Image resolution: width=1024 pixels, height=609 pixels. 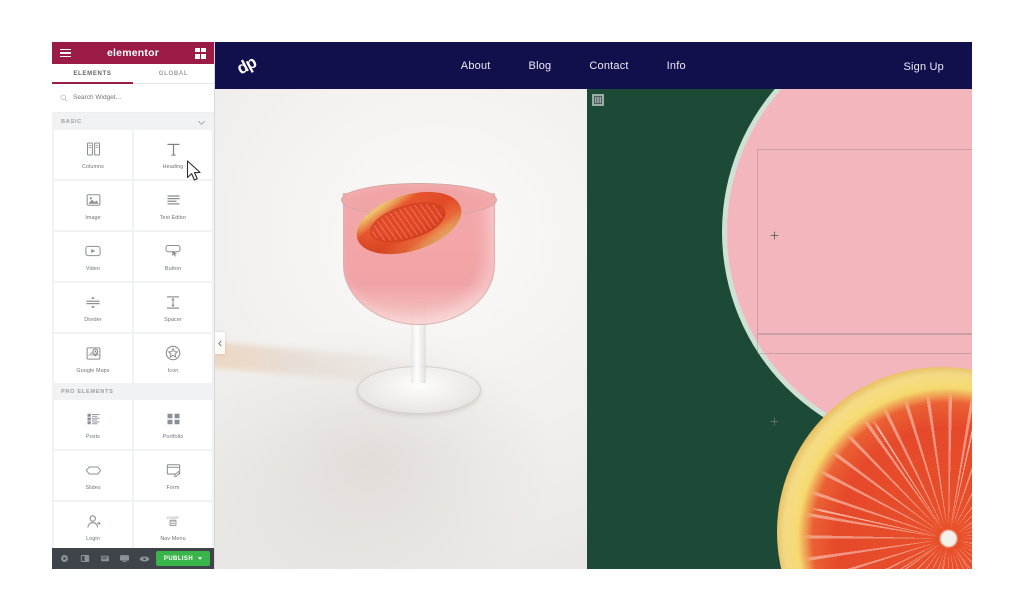 I want to click on panel-header: elementor, so click(x=133, y=53).